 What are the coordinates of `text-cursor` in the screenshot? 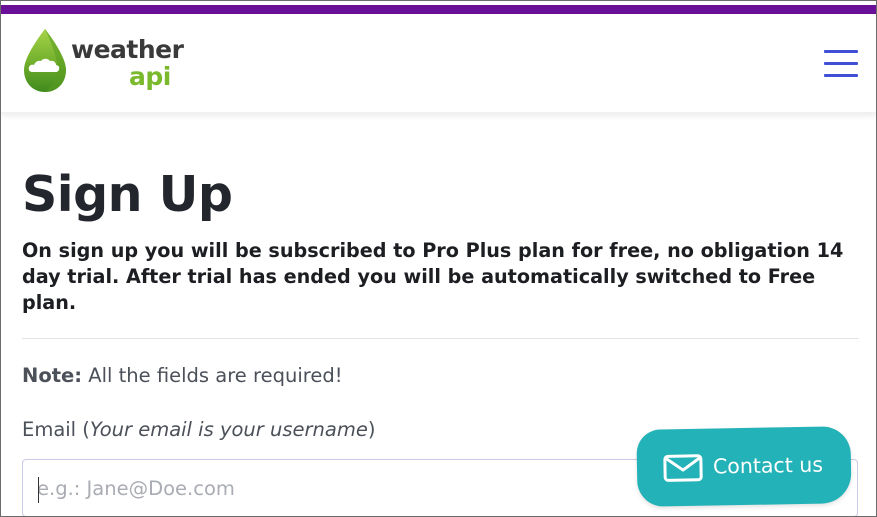 It's located at (38, 490).